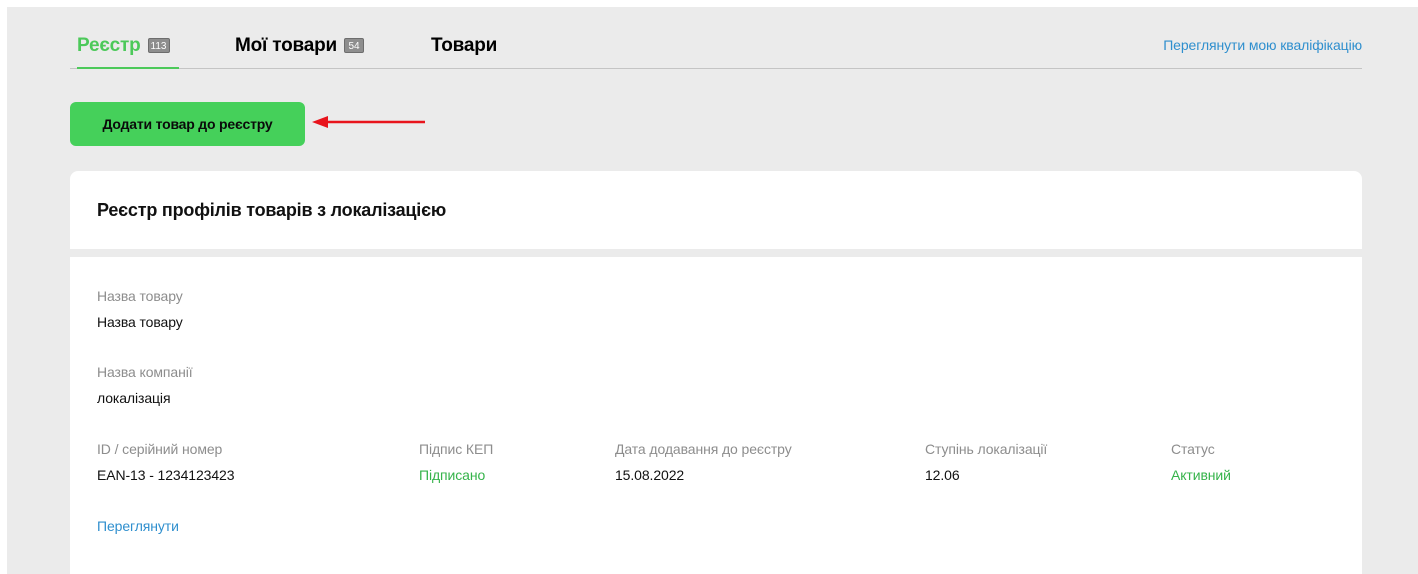 The width and height of the screenshot is (1418, 574). I want to click on signature-status: Підписано, so click(452, 475).